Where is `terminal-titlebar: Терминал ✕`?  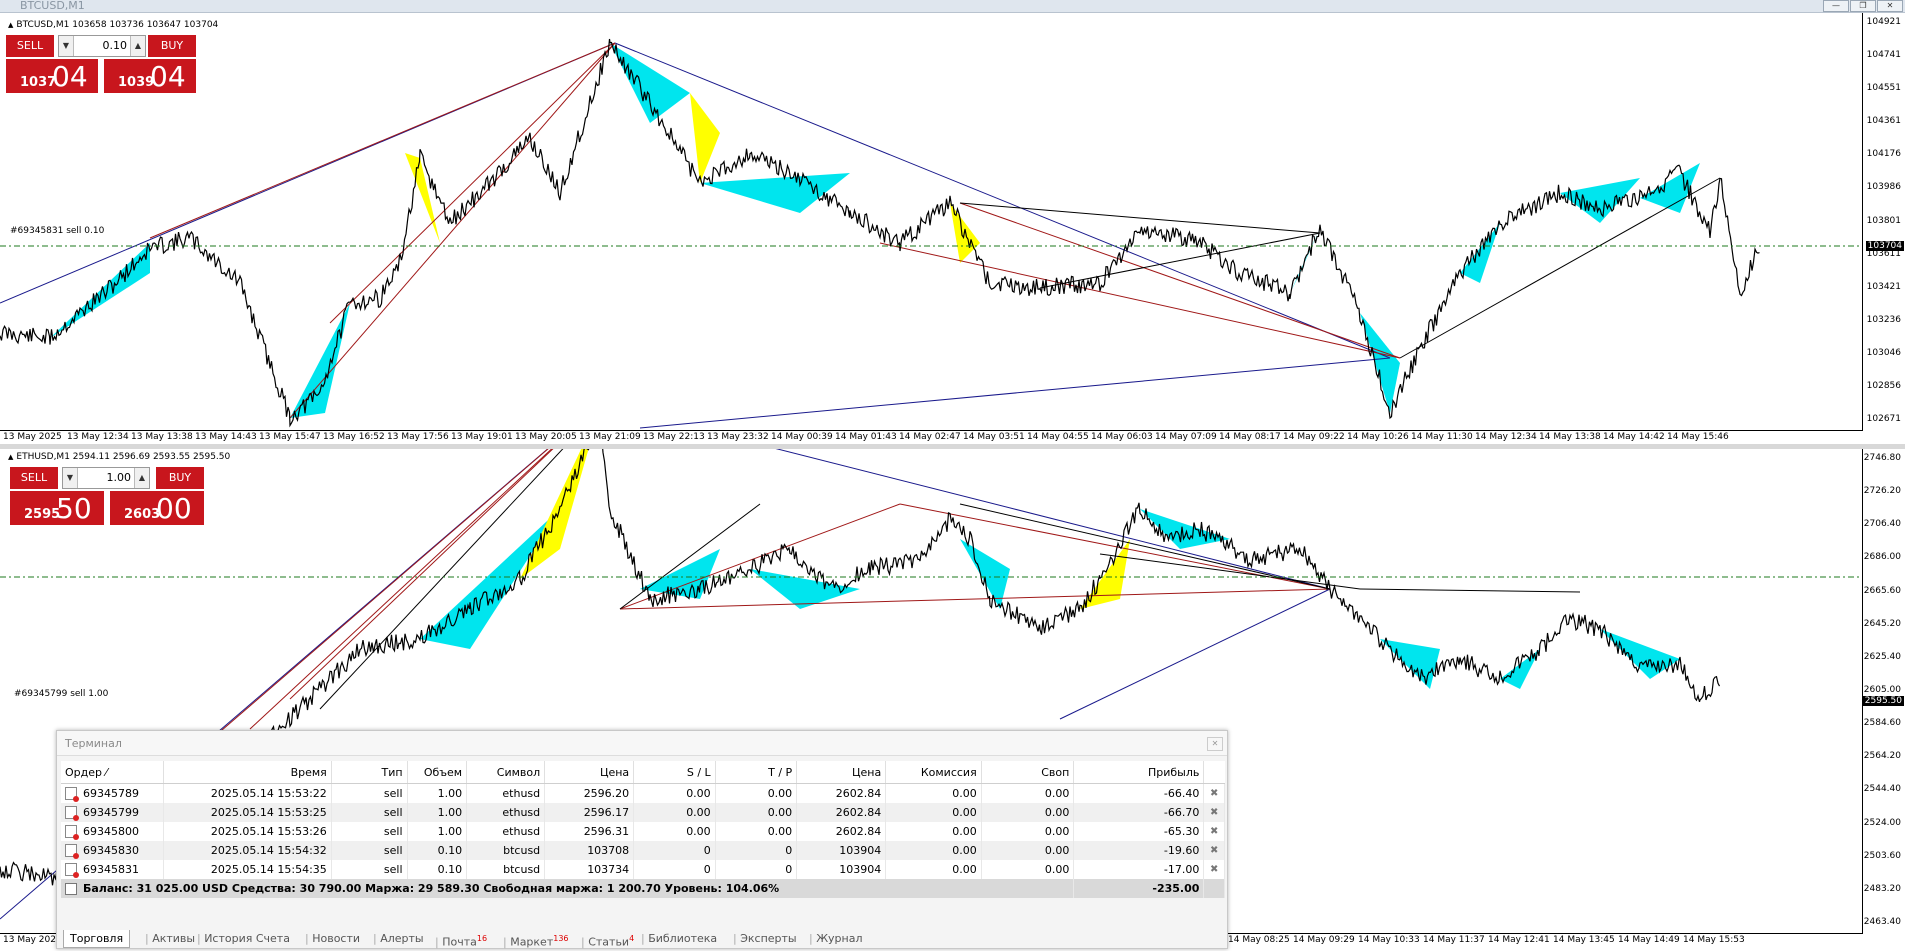
terminal-titlebar: Терминал ✕ is located at coordinates (642, 743).